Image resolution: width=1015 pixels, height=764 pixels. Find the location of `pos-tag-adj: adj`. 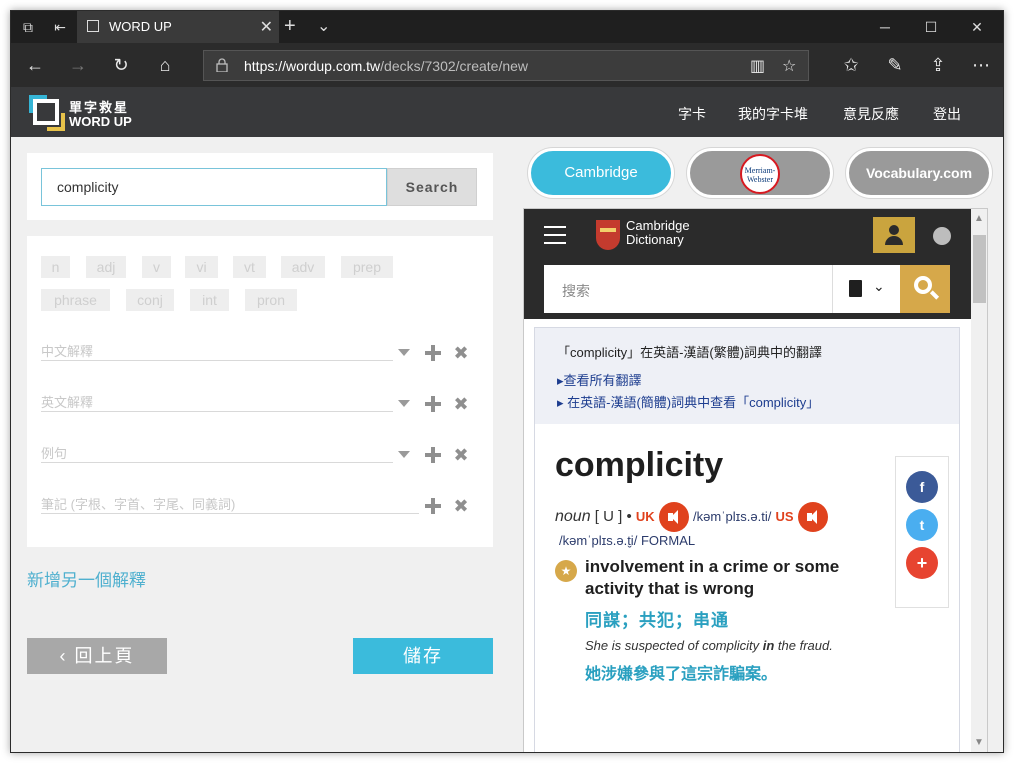

pos-tag-adj: adj is located at coordinates (106, 267).